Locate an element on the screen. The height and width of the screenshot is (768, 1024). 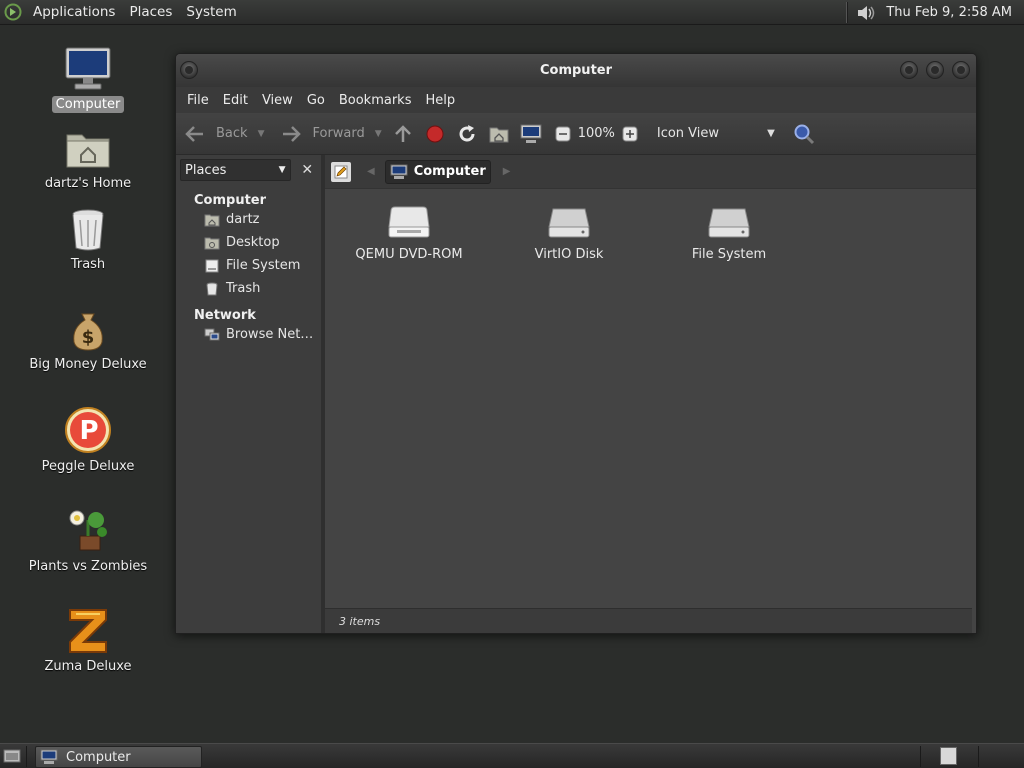
back-button: Back ▼ is located at coordinates (224, 134).